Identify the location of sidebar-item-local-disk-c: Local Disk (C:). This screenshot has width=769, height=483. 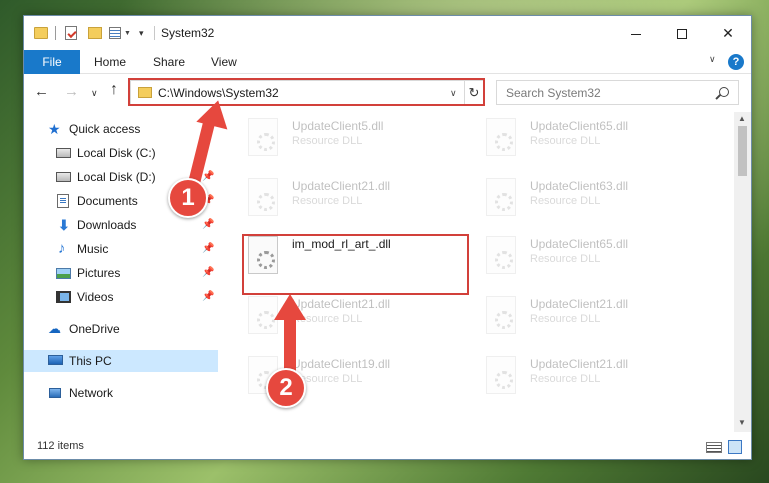
(121, 153).